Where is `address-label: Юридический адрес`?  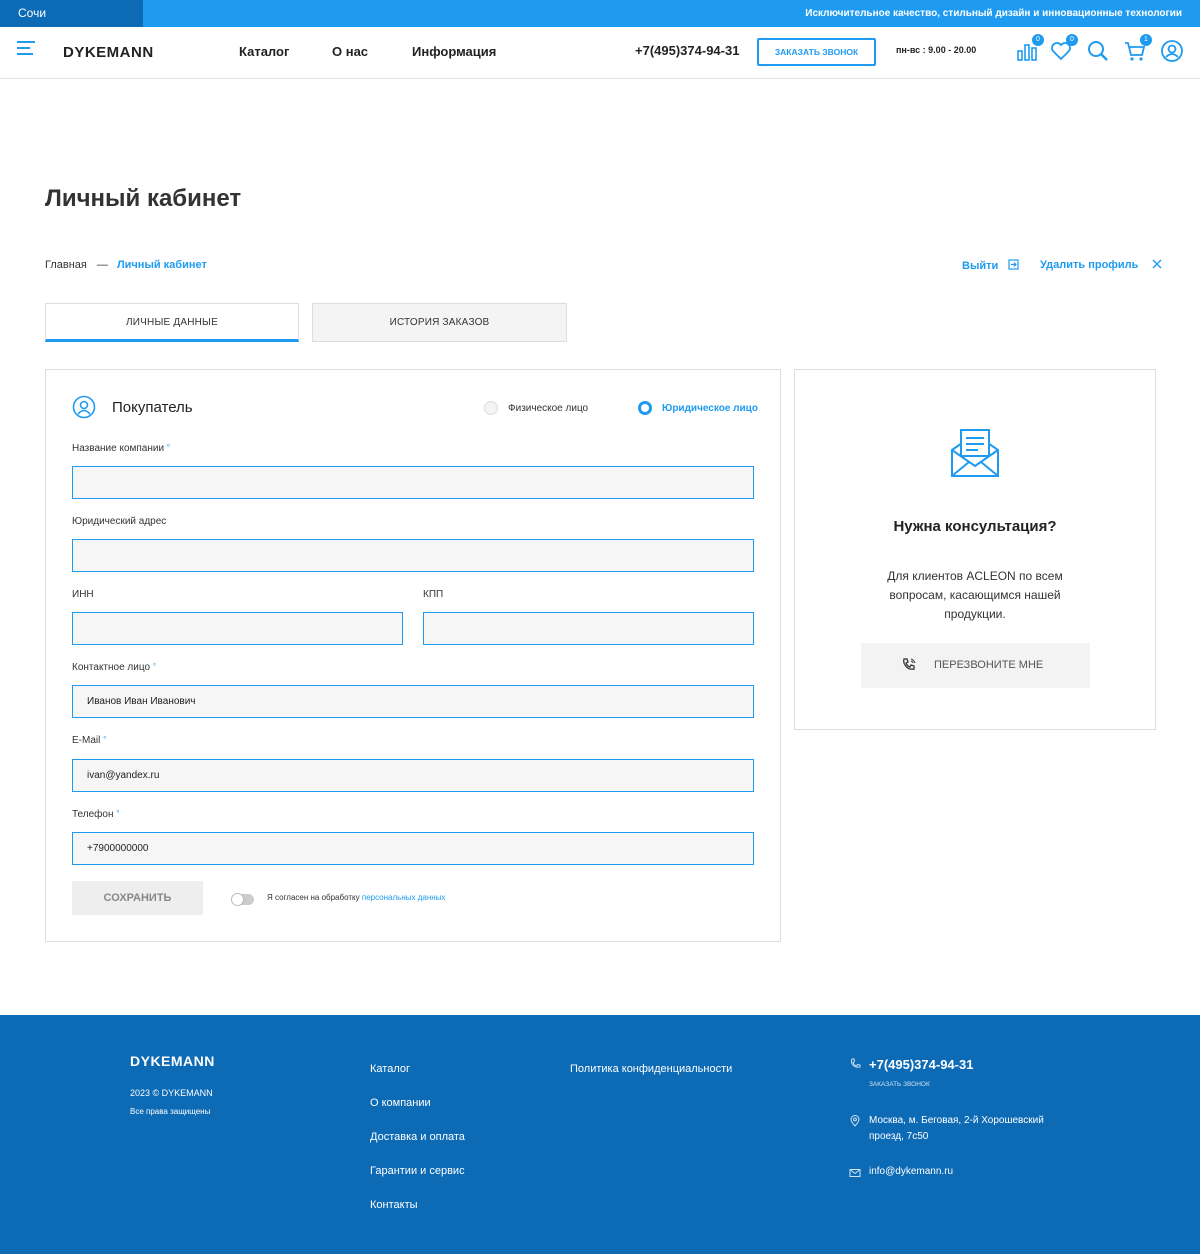
address-label: Юридический адрес is located at coordinates (119, 521).